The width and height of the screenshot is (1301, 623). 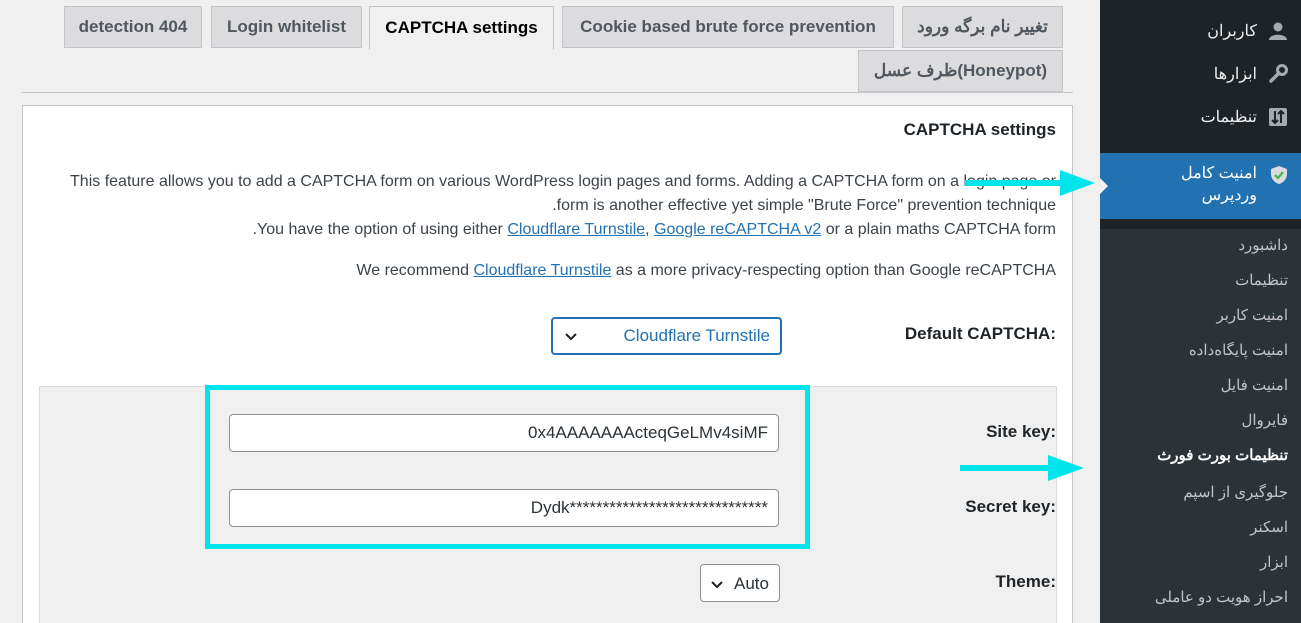 What do you see at coordinates (737, 229) in the screenshot?
I see `google-recaptcha-link: Google reCAPTCHA v2` at bounding box center [737, 229].